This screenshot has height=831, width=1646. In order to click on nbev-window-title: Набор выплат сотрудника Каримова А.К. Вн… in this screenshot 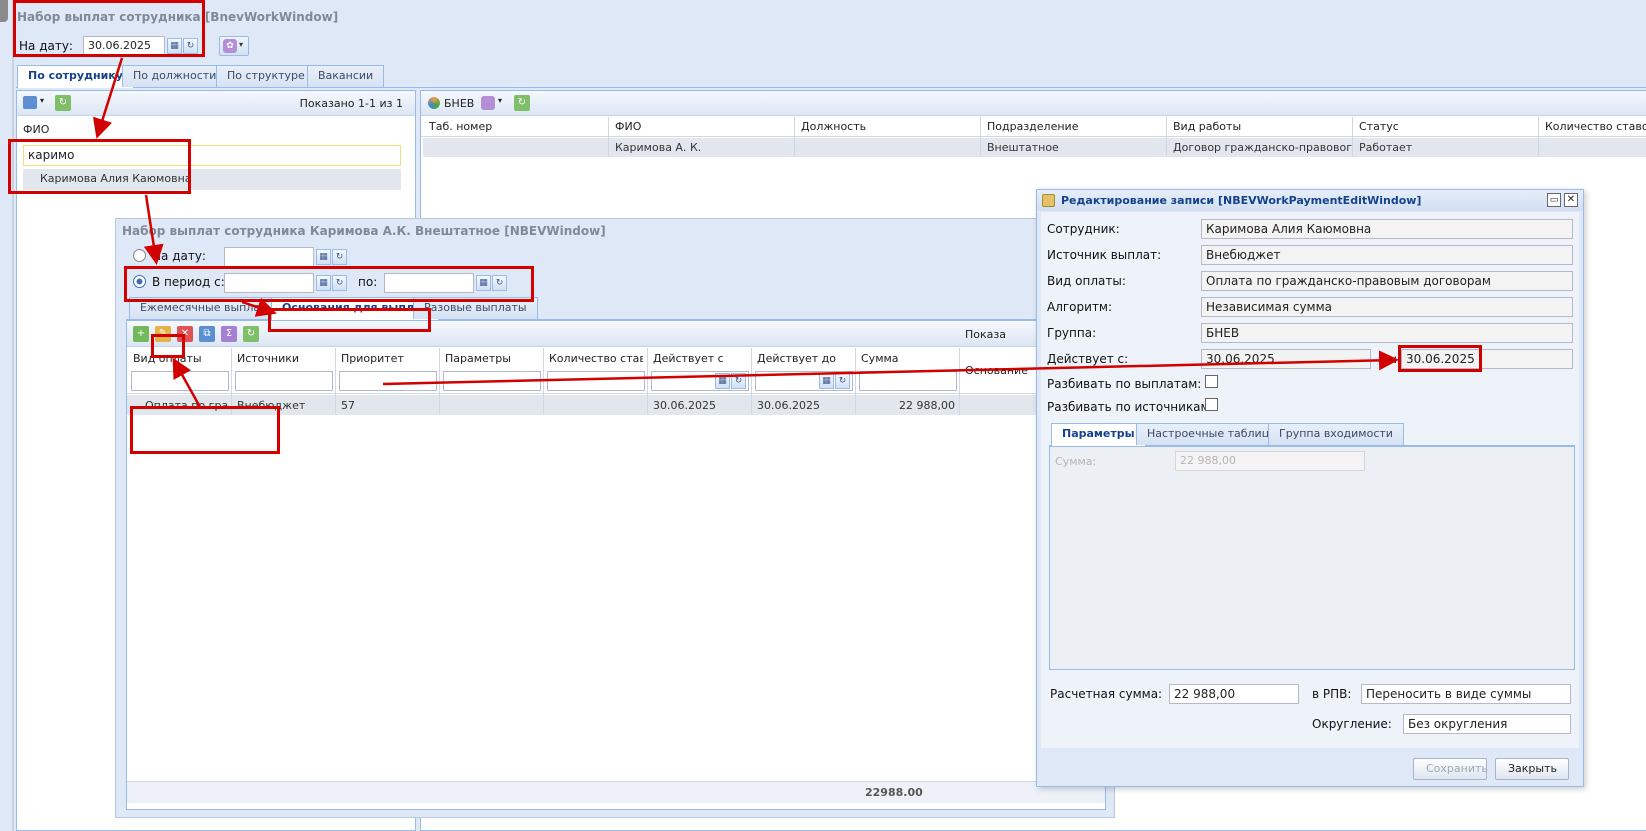, I will do `click(364, 231)`.